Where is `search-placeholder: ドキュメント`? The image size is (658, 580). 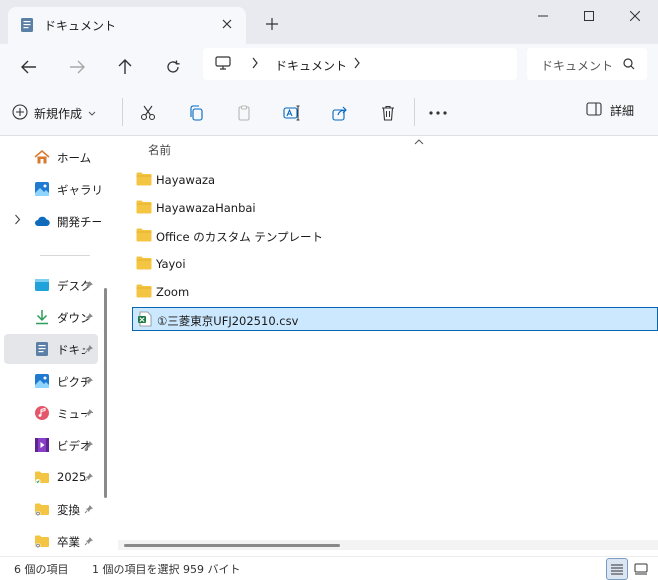
search-placeholder: ドキュメント is located at coordinates (577, 65).